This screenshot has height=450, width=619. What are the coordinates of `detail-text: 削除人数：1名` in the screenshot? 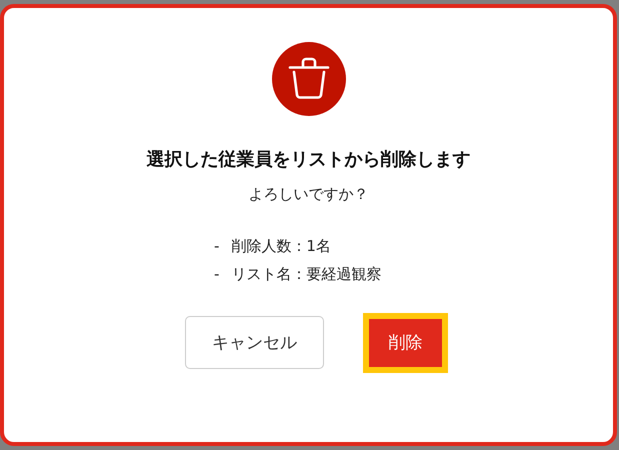 It's located at (281, 246).